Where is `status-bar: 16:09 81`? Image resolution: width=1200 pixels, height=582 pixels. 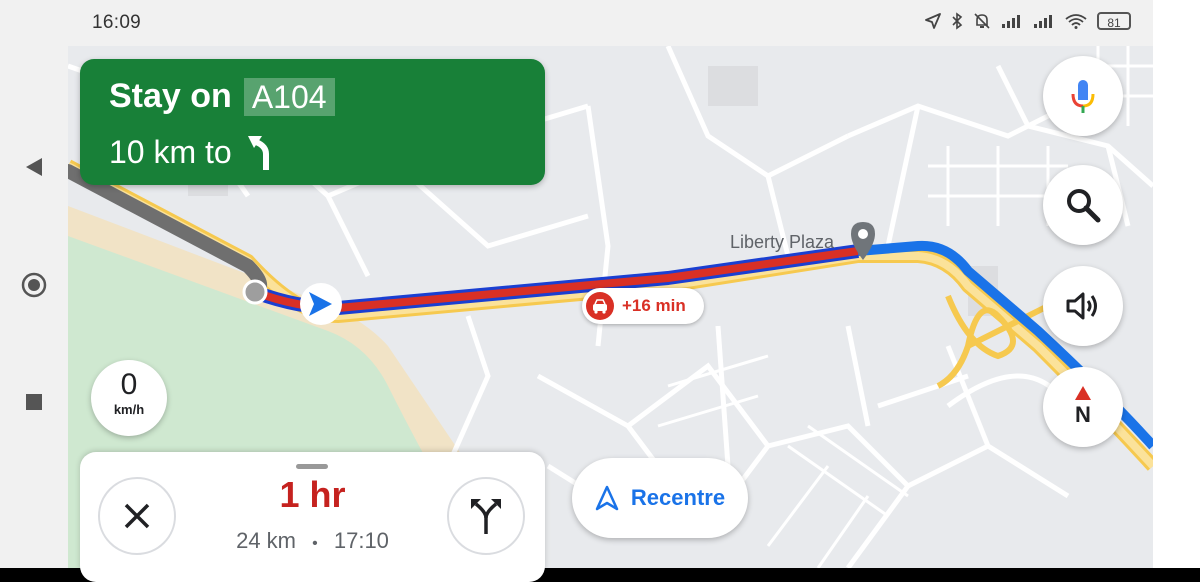
status-bar: 16:09 81 is located at coordinates (610, 23).